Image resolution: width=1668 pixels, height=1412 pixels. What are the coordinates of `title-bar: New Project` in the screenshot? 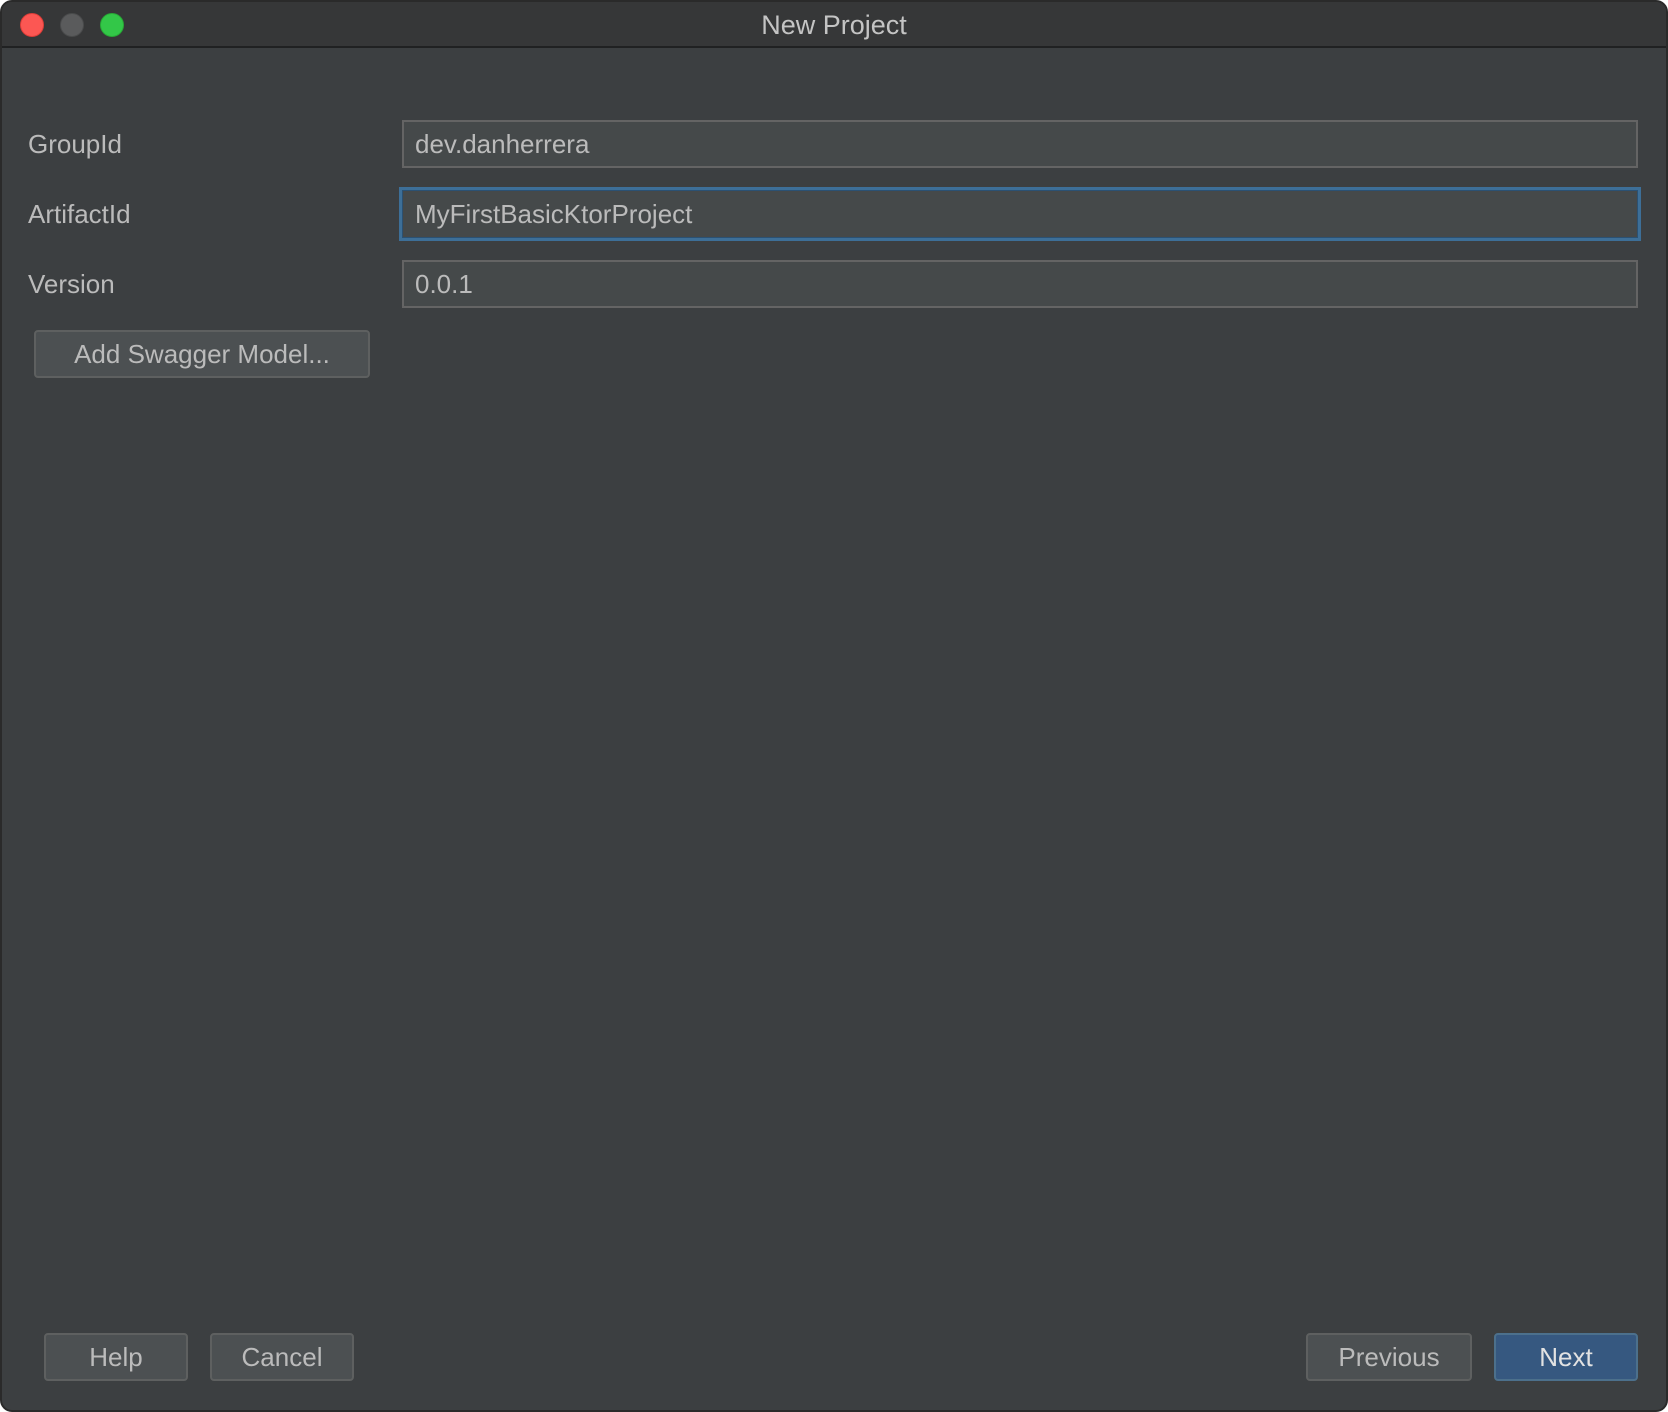 It's located at (834, 25).